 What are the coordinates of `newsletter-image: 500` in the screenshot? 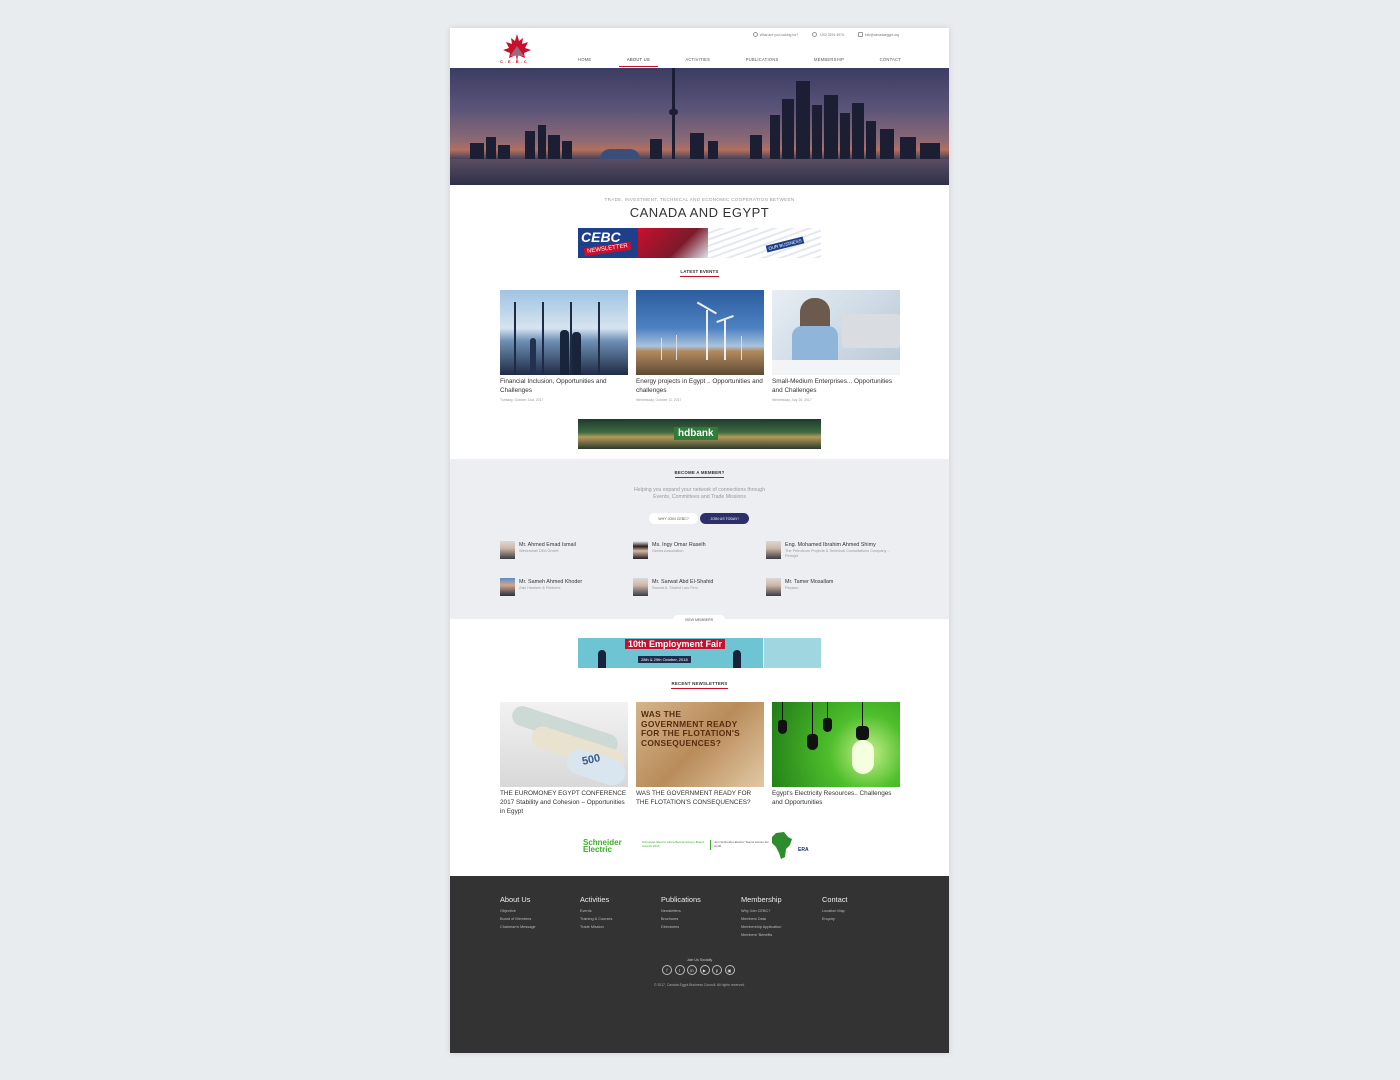 It's located at (564, 744).